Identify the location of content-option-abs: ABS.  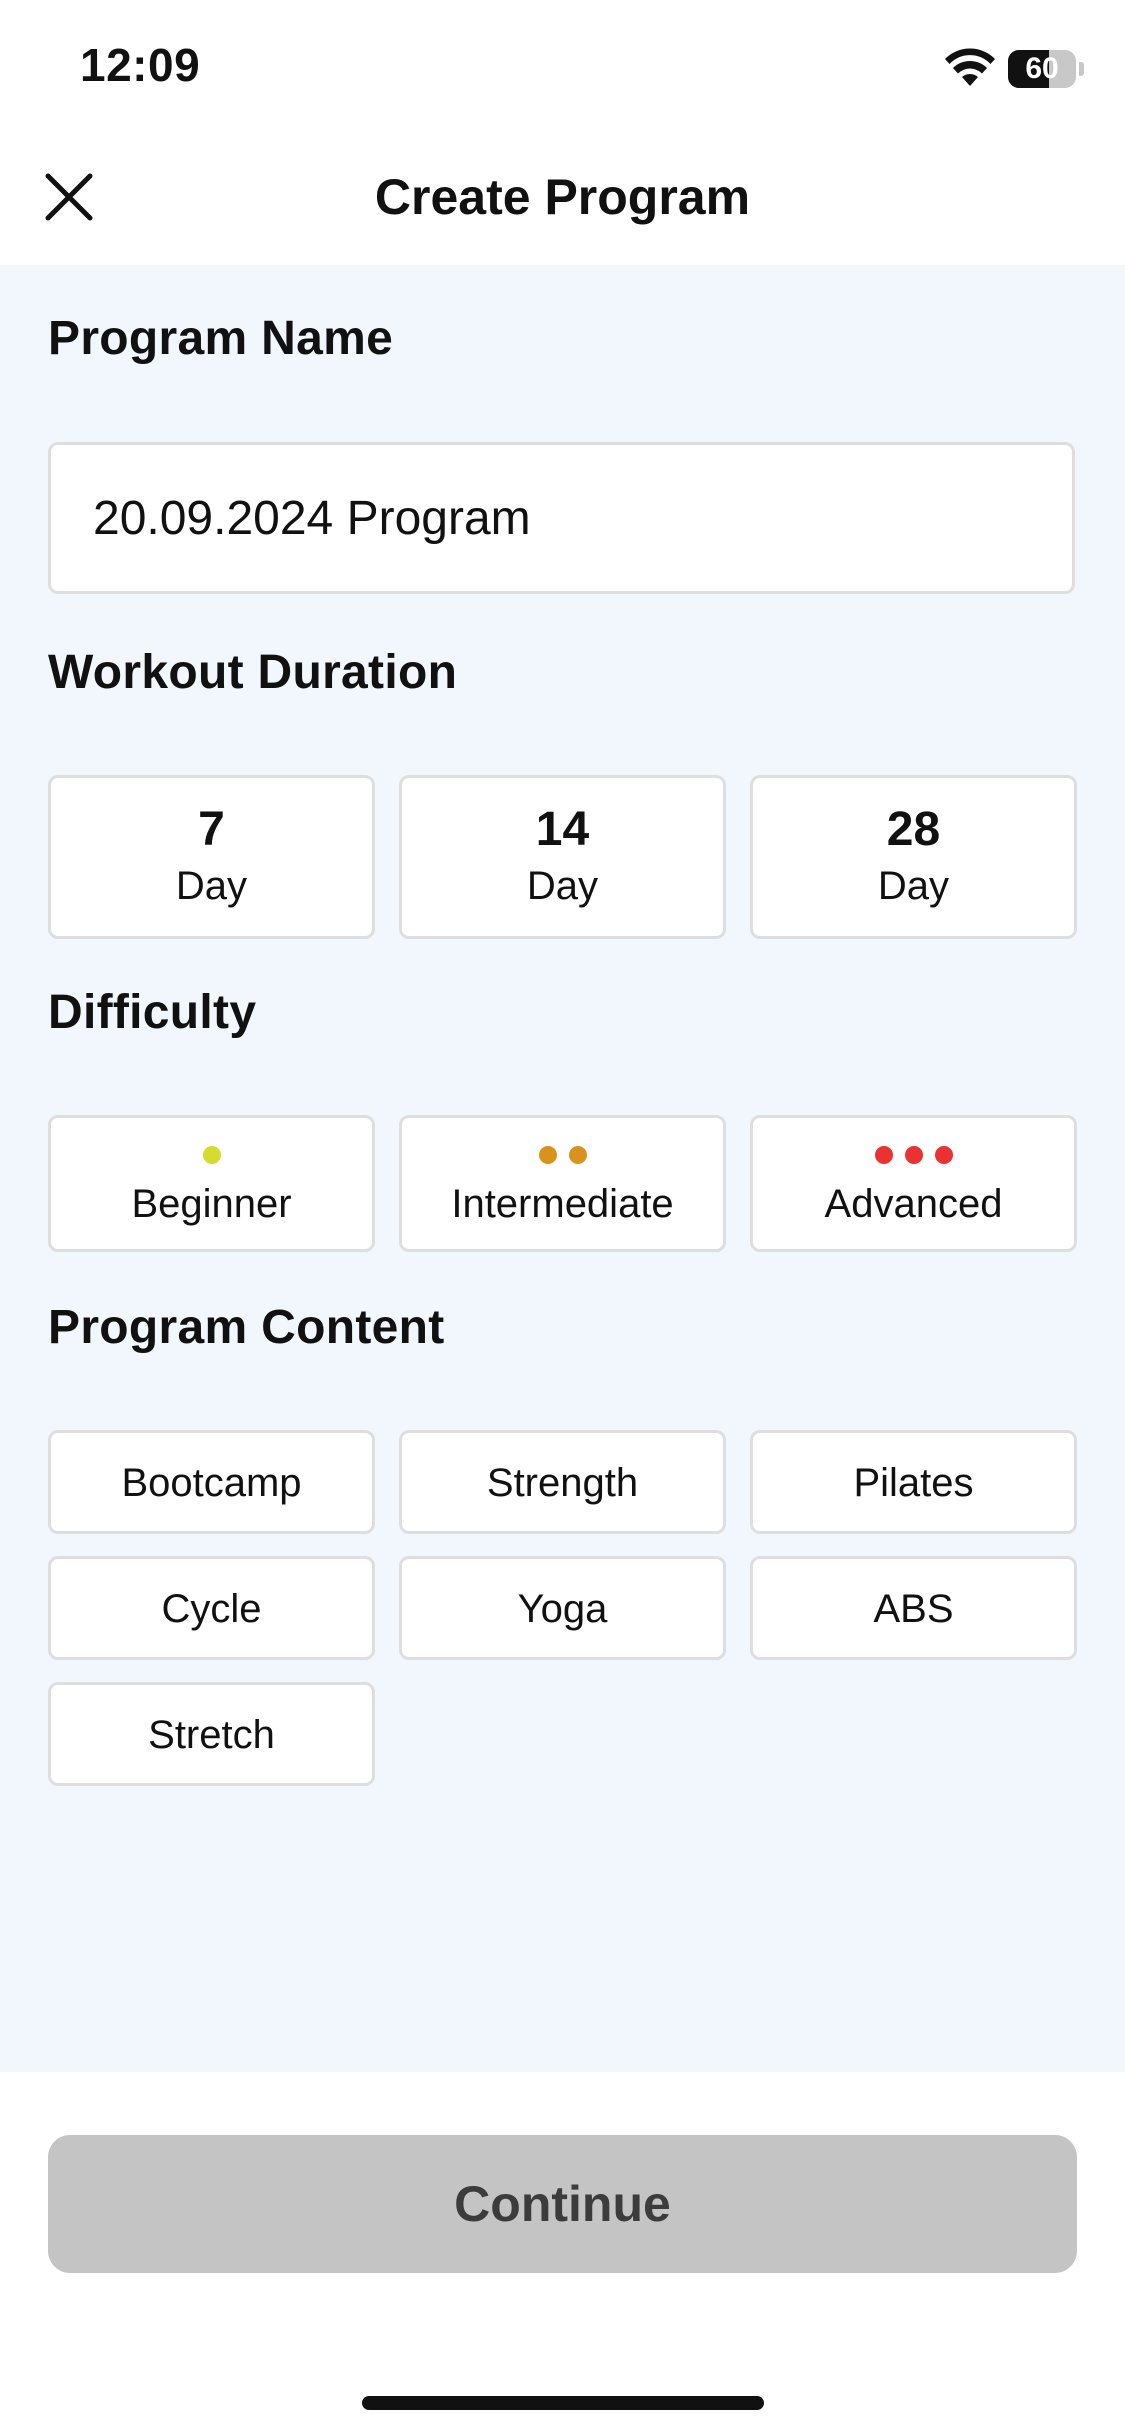
(913, 1608).